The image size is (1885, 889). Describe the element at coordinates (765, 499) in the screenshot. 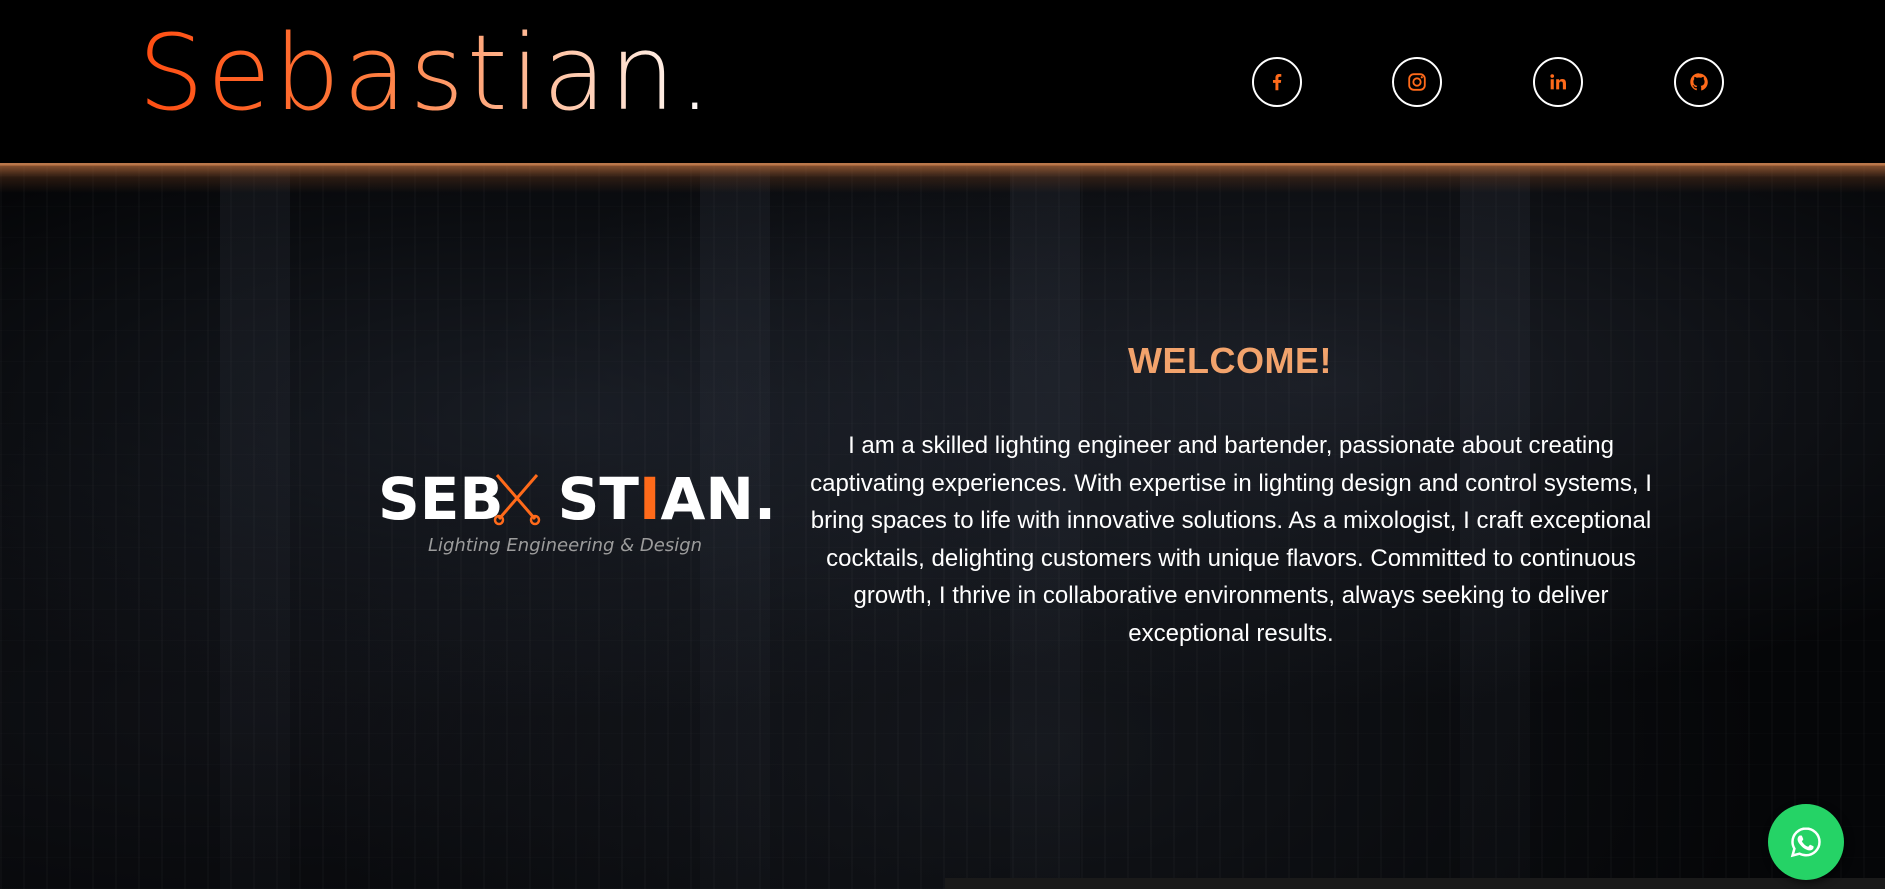

I see `logo-word-part: .` at that location.